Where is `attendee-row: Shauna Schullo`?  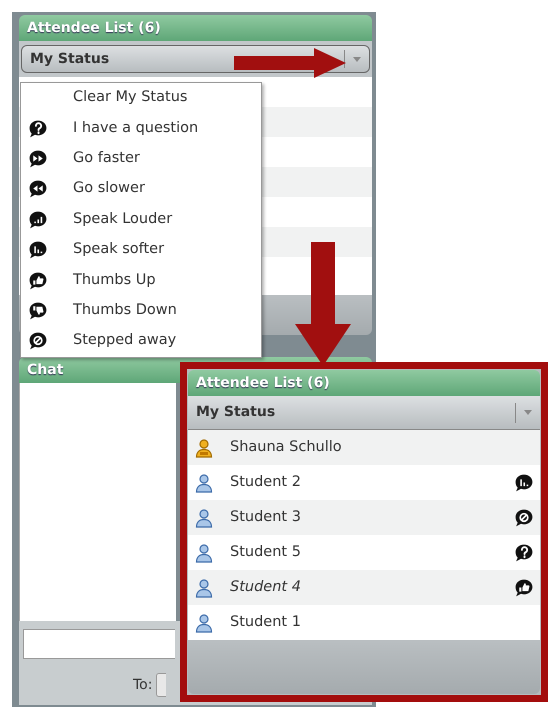
attendee-row: Shauna Schullo is located at coordinates (364, 447).